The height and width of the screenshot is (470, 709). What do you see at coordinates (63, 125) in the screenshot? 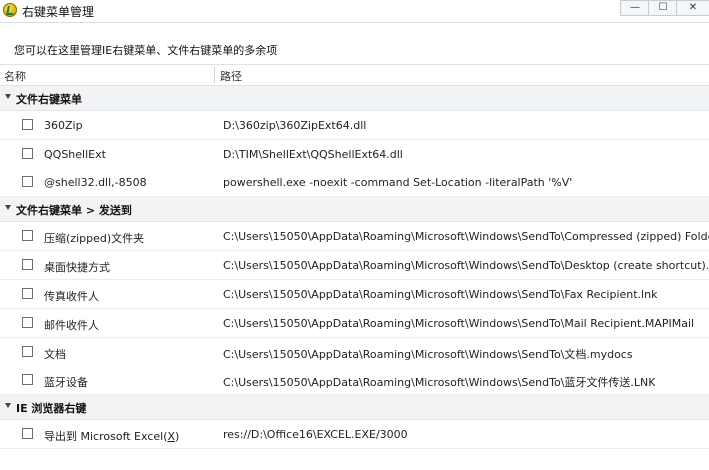
I see `item-name: 360Zip` at bounding box center [63, 125].